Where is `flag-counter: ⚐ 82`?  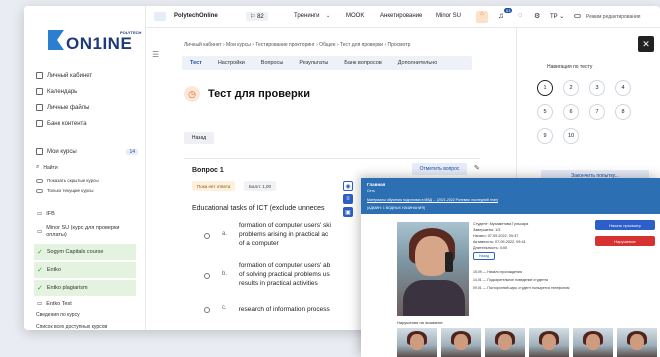 flag-counter: ⚐ 82 is located at coordinates (257, 16).